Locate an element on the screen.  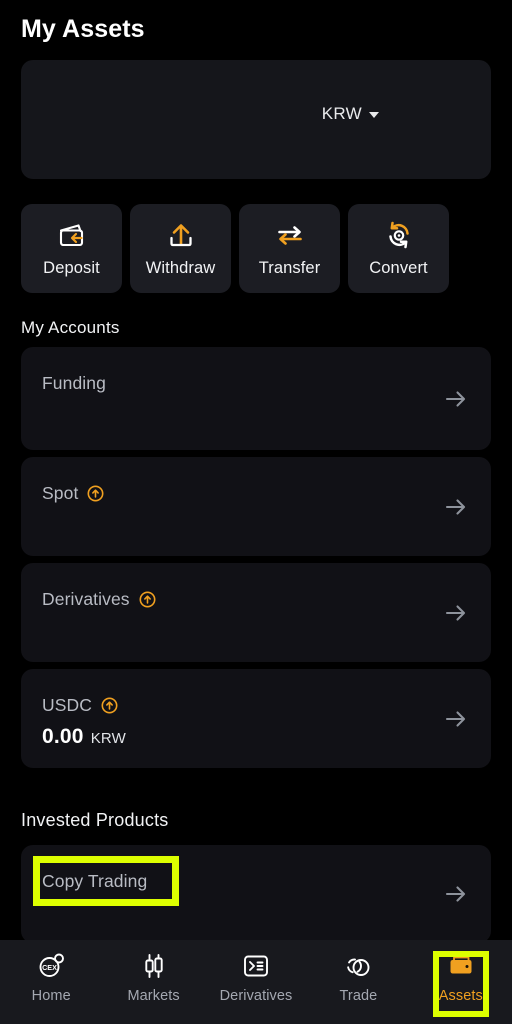
invested-label-row: Copy Trading is located at coordinates (94, 881).